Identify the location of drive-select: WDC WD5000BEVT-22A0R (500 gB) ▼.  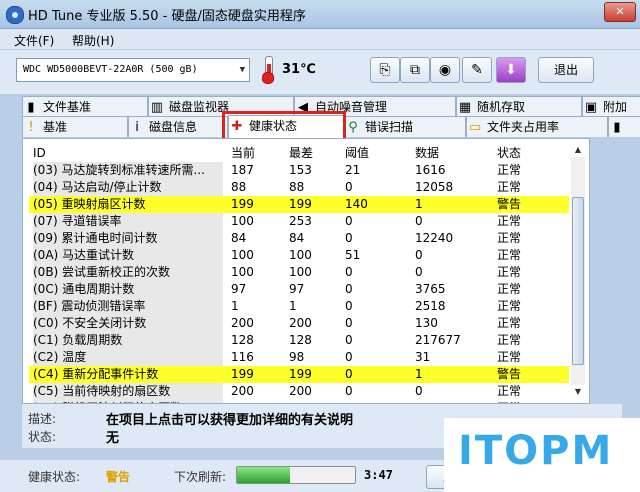
(133, 70).